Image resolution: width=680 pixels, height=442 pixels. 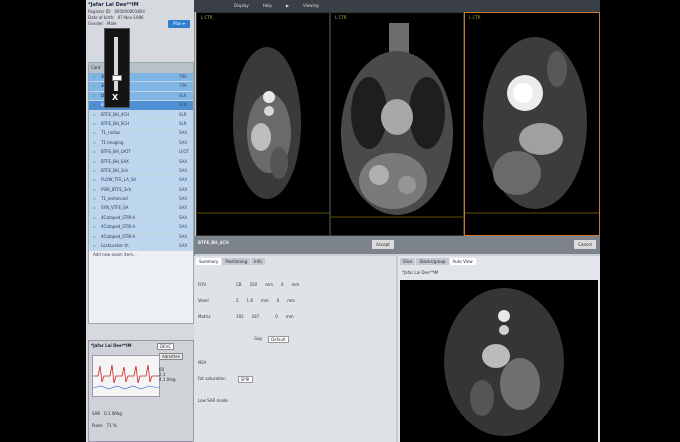 What do you see at coordinates (141, 124) in the screenshot?
I see `exam-item: ▫ BTFE_BH_SCH SLR` at bounding box center [141, 124].